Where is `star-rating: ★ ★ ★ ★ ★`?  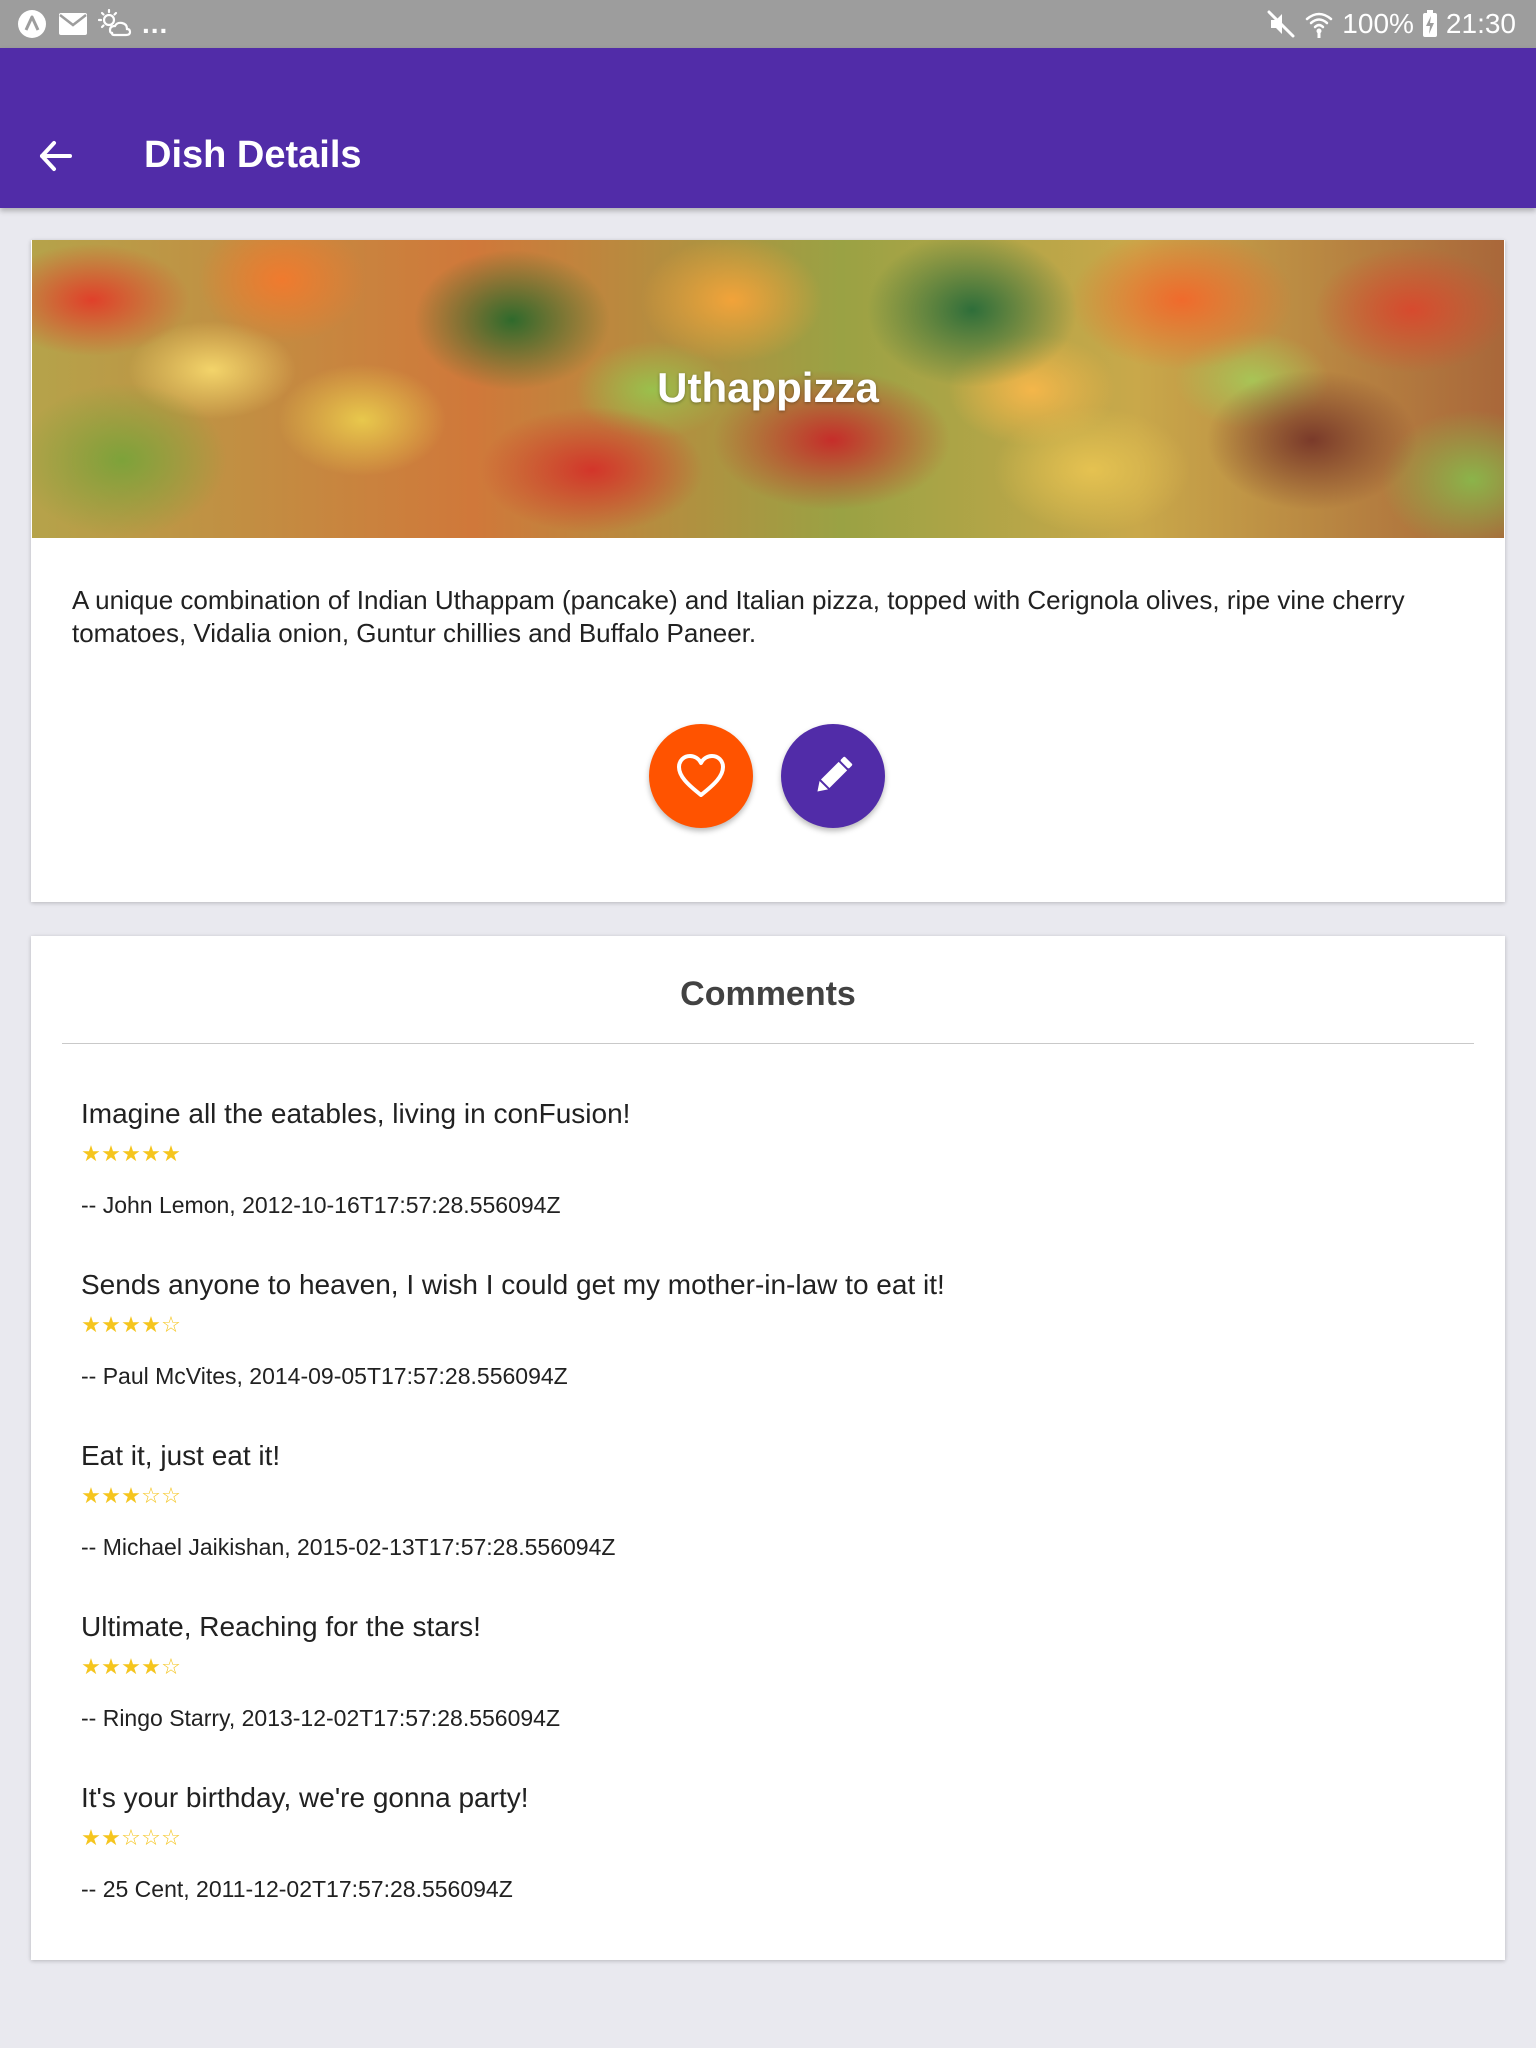 star-rating: ★ ★ ★ ★ ★ is located at coordinates (131, 1155).